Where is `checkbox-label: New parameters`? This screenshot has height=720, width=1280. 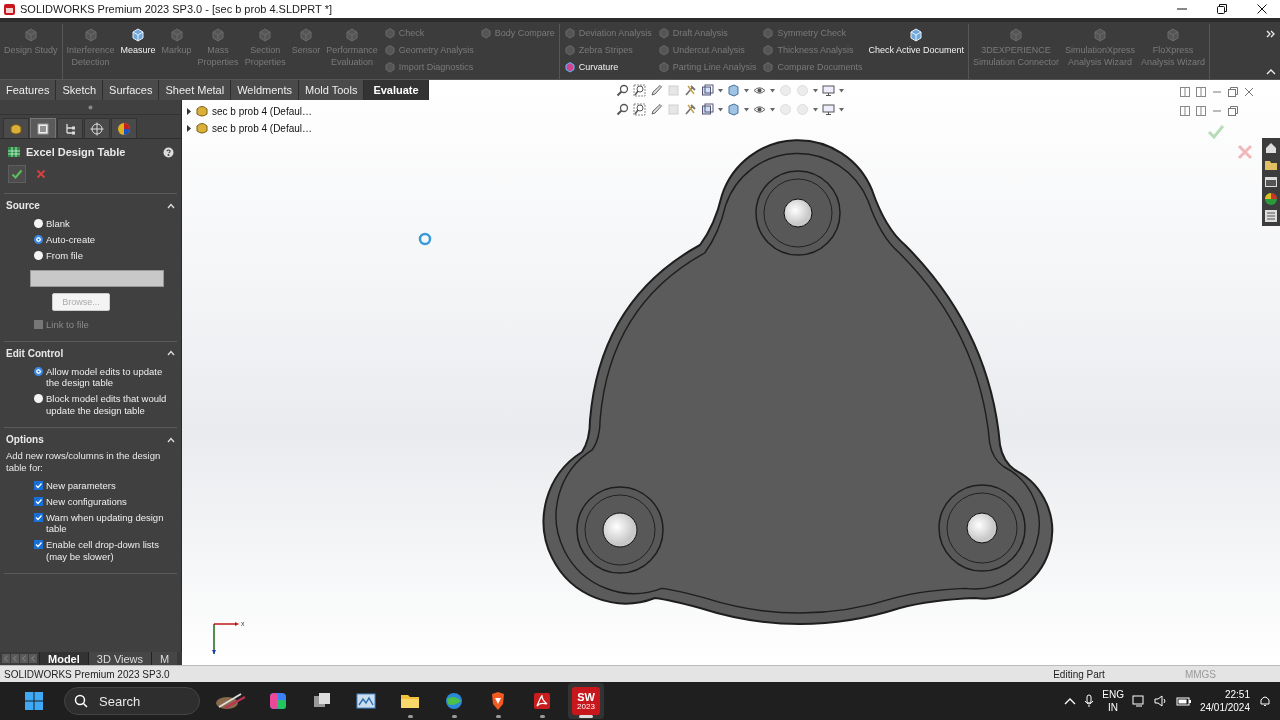 checkbox-label: New parameters is located at coordinates (81, 485).